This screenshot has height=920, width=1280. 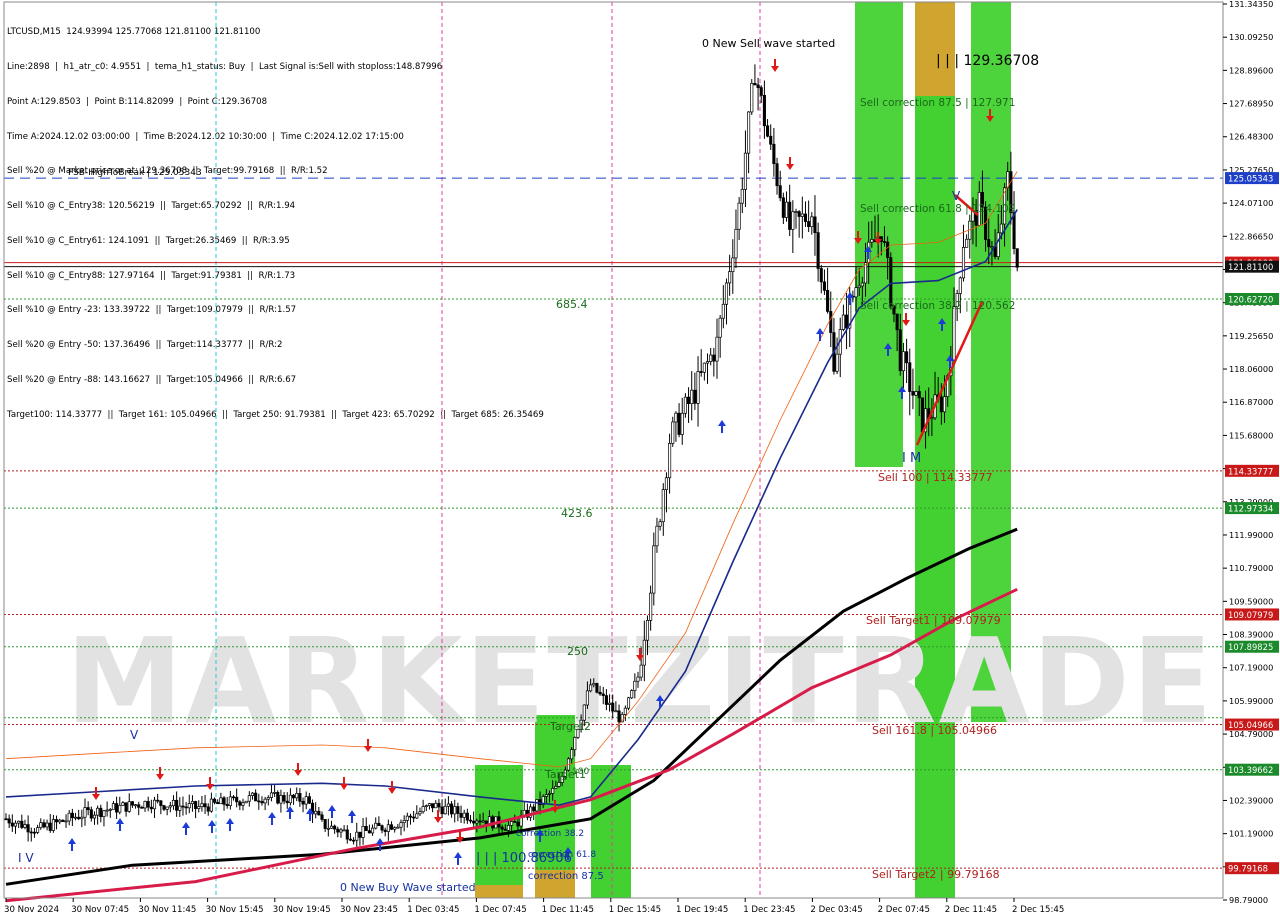 What do you see at coordinates (100, 910) in the screenshot?
I see `x-tick-label: 30 Nov 07:45` at bounding box center [100, 910].